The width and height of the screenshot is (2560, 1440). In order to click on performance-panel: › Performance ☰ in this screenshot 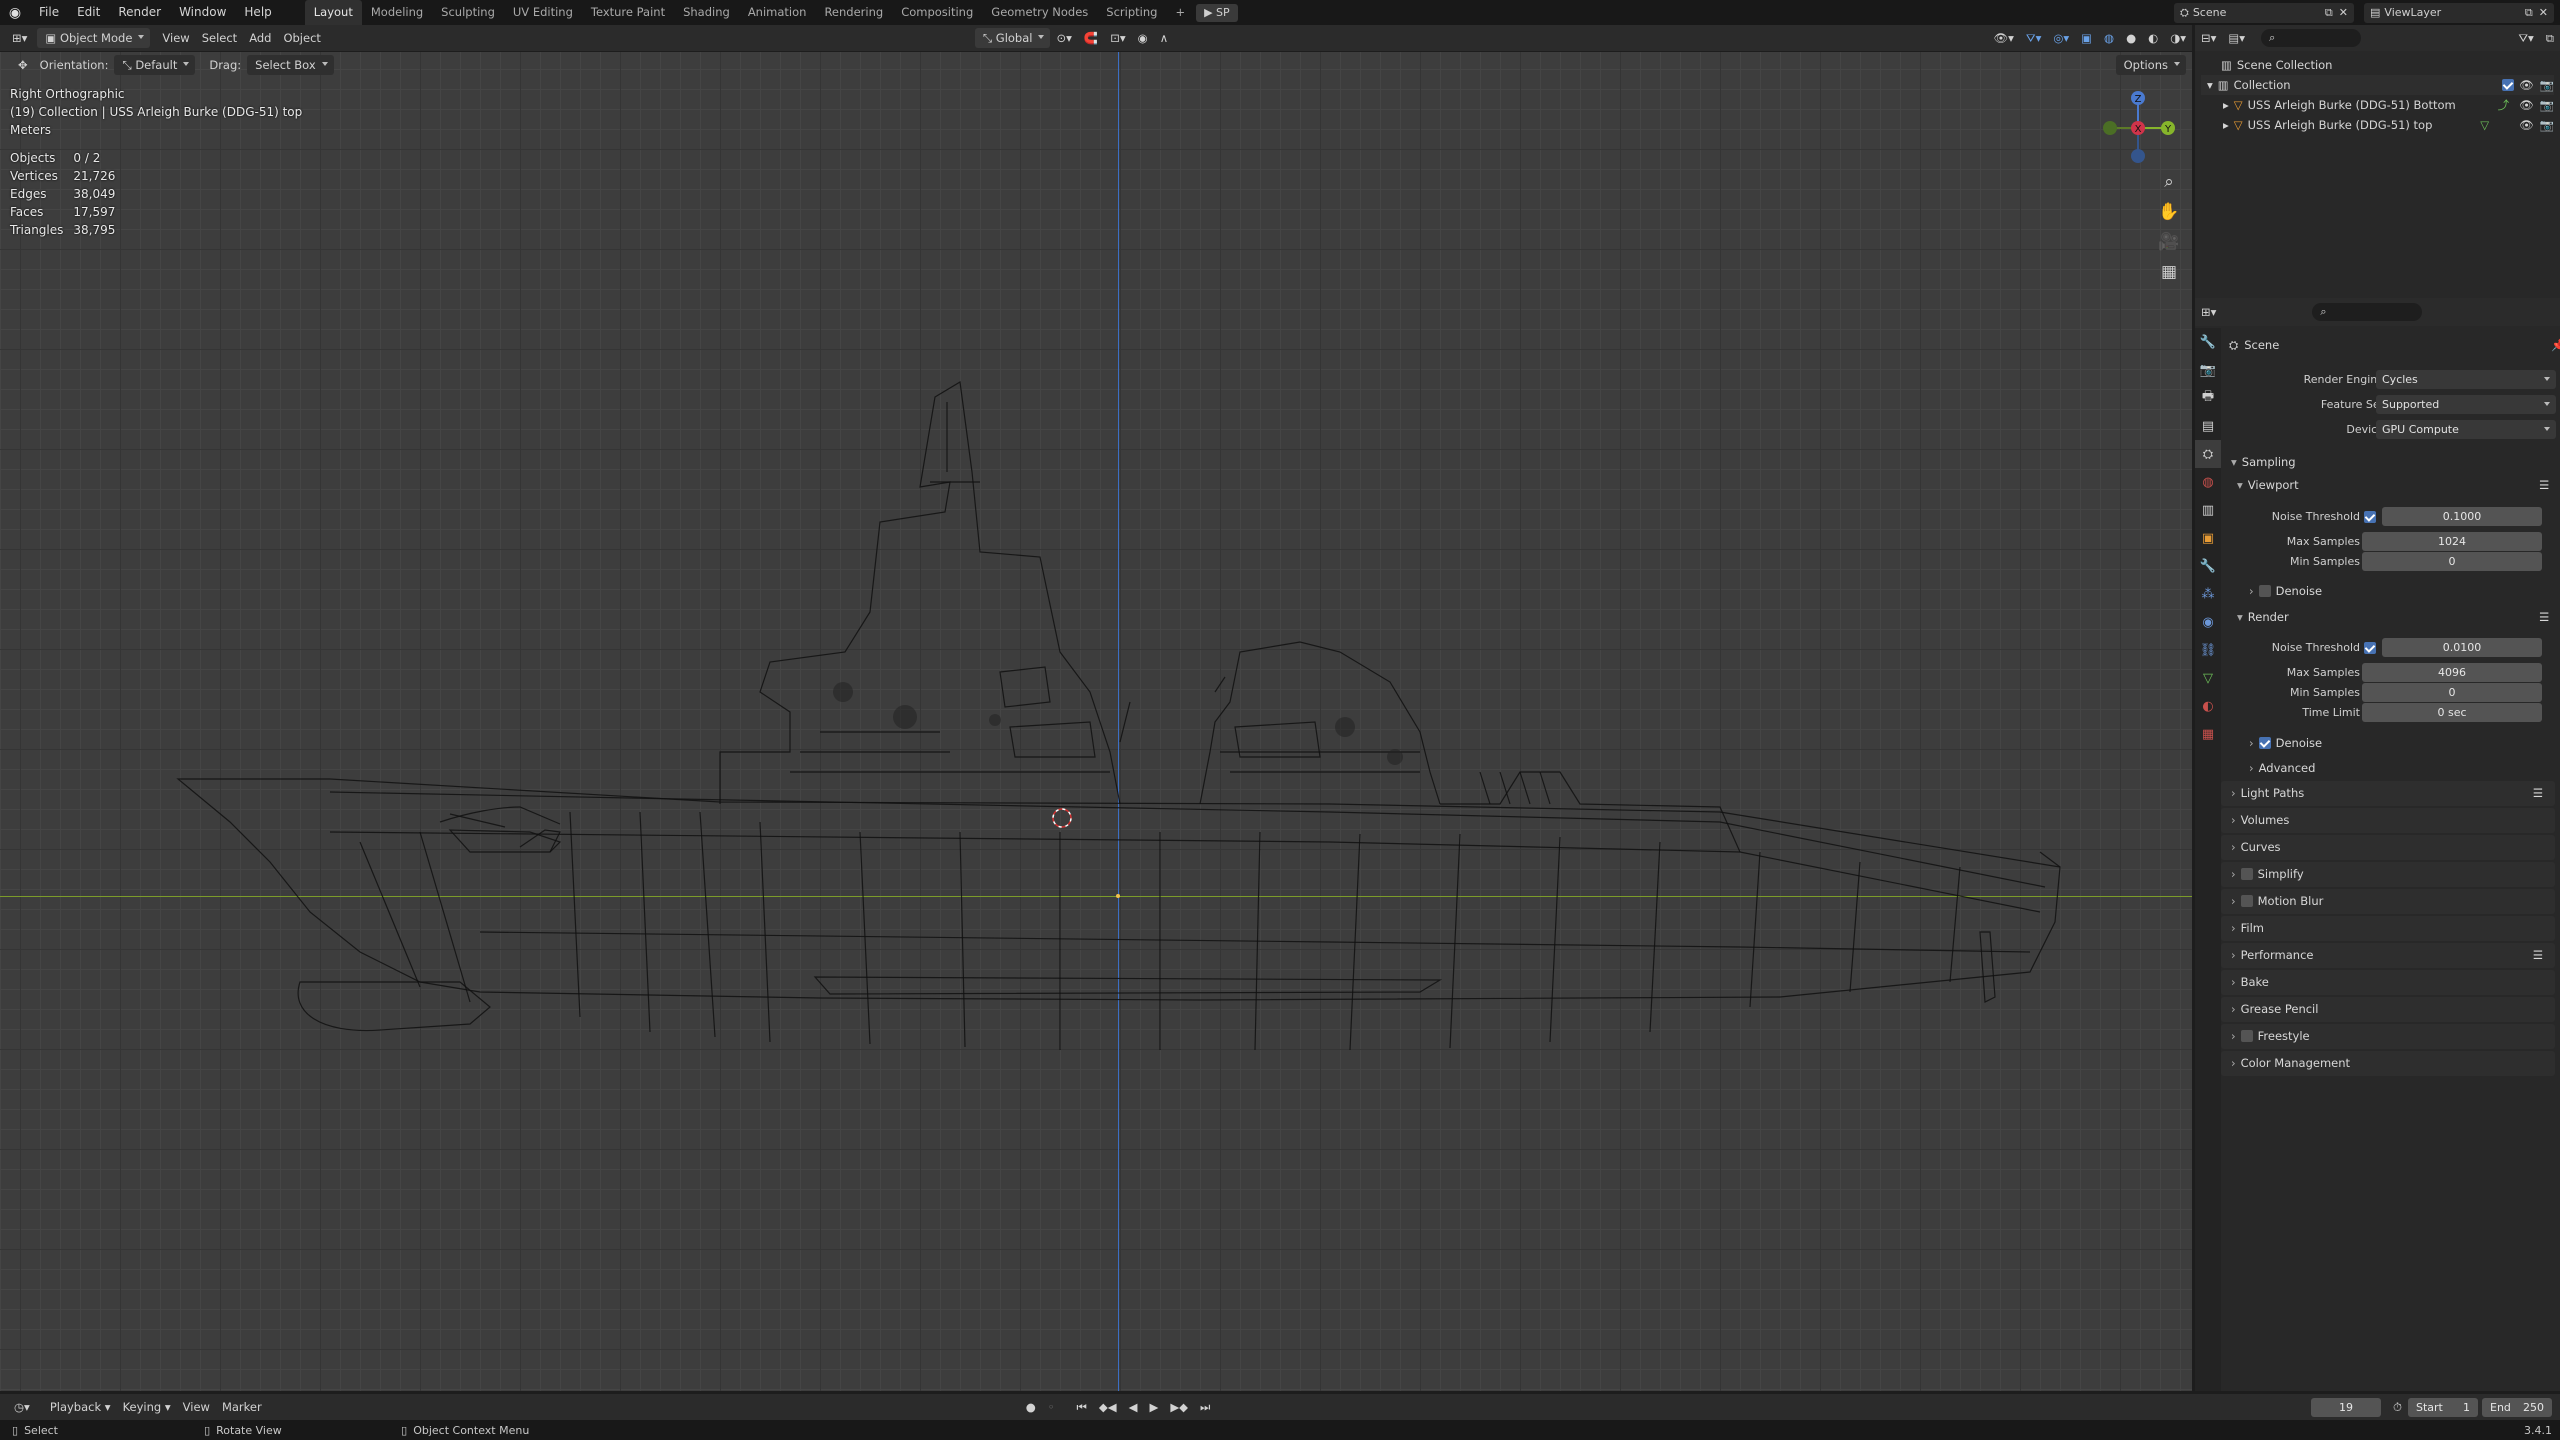, I will do `click(2388, 955)`.